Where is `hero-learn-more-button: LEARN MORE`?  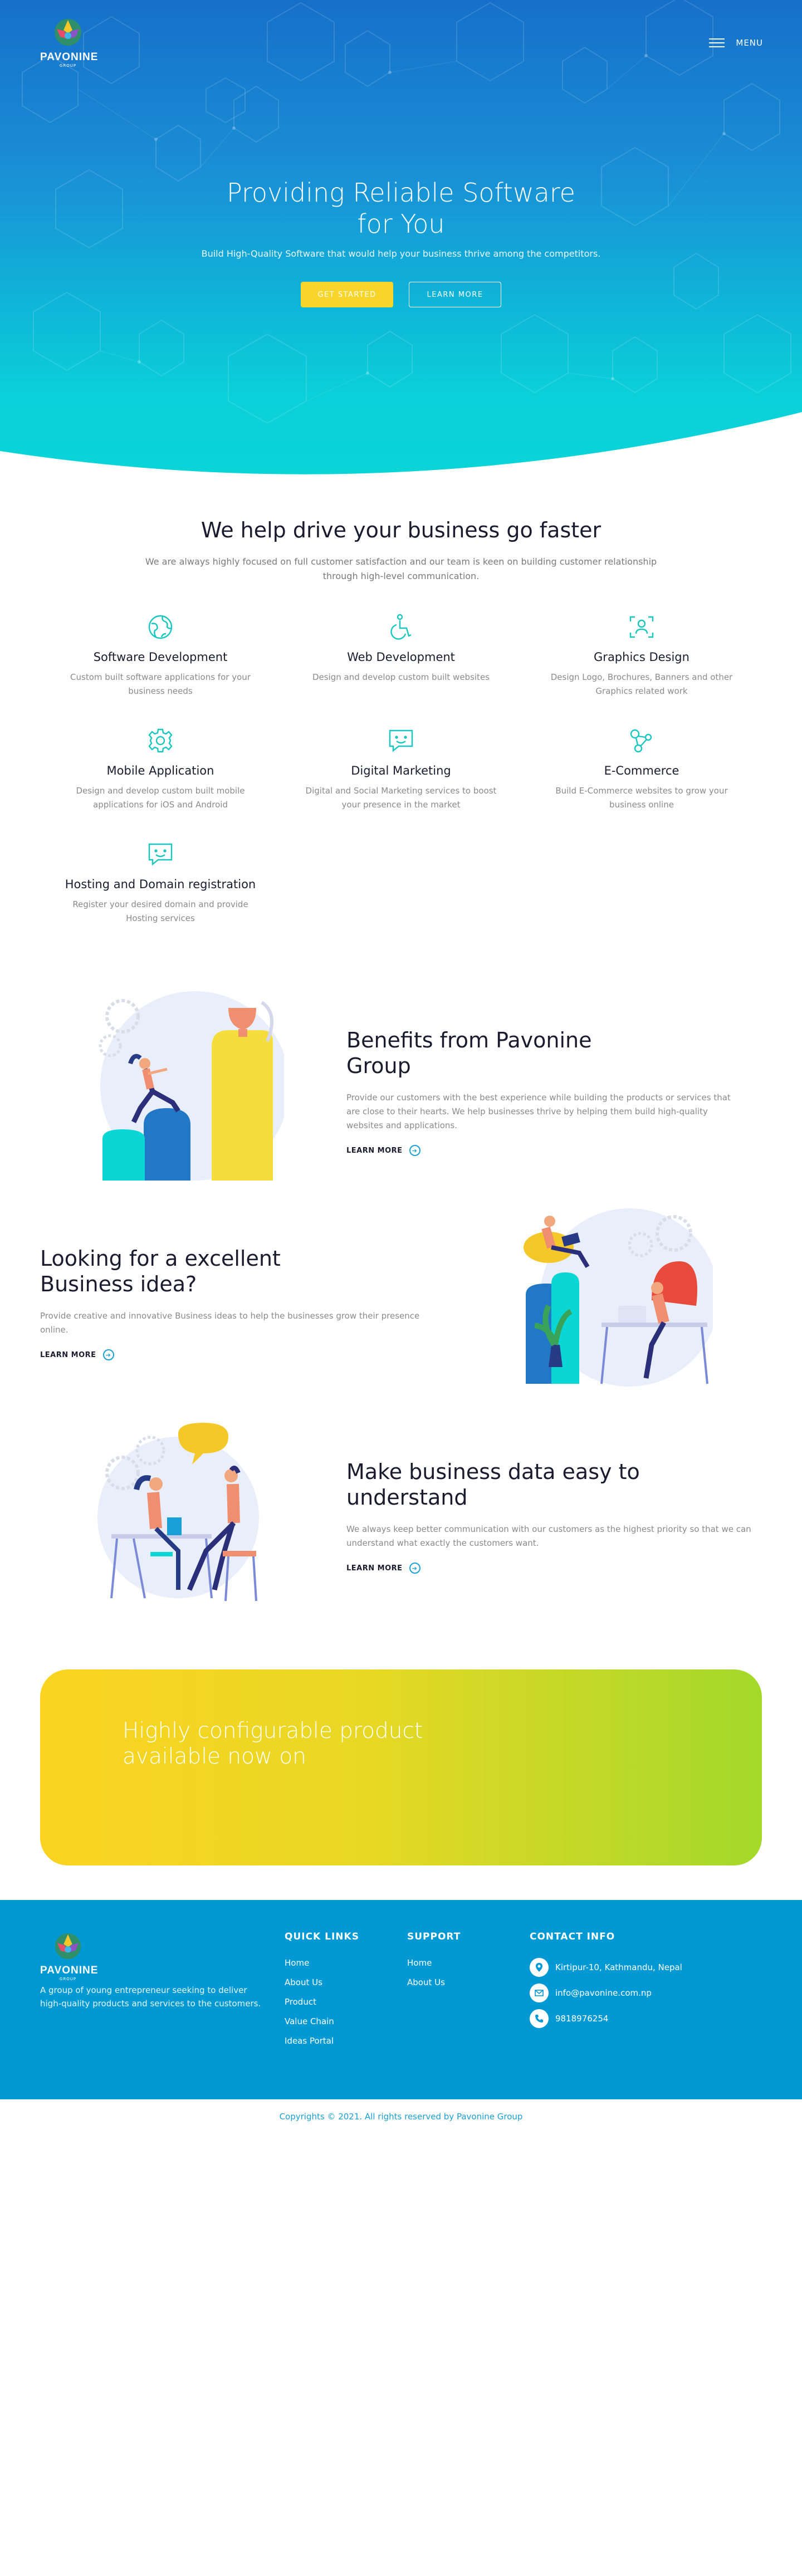 hero-learn-more-button: LEARN MORE is located at coordinates (455, 294).